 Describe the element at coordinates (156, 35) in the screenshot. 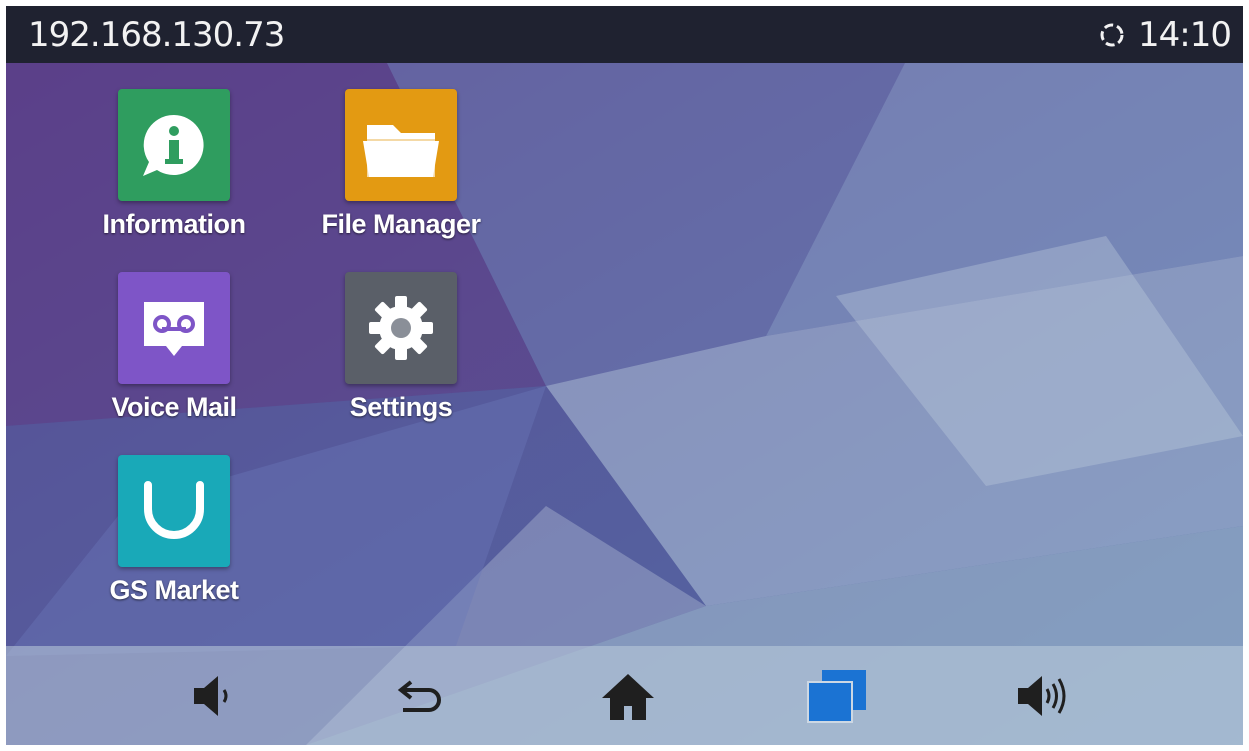

I see `ip-address: 192.168.130.73` at that location.